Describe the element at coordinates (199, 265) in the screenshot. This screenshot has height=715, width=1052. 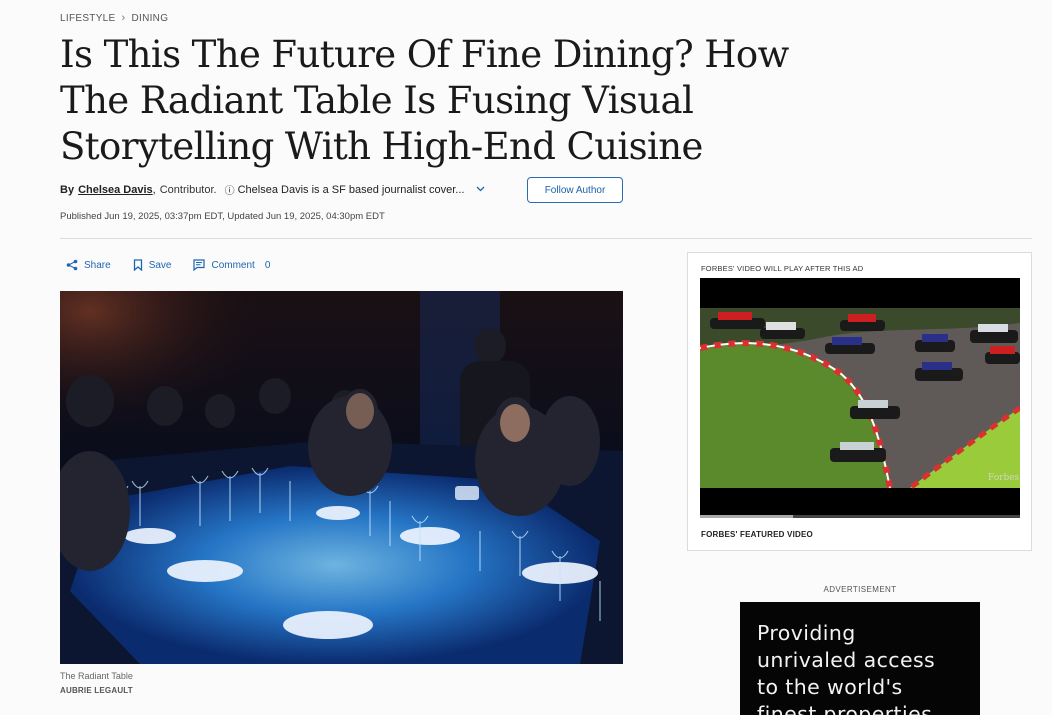
I see `comment-icon` at that location.